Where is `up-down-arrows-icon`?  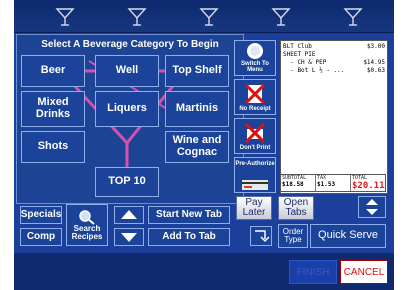 up-down-arrows-icon is located at coordinates (372, 207).